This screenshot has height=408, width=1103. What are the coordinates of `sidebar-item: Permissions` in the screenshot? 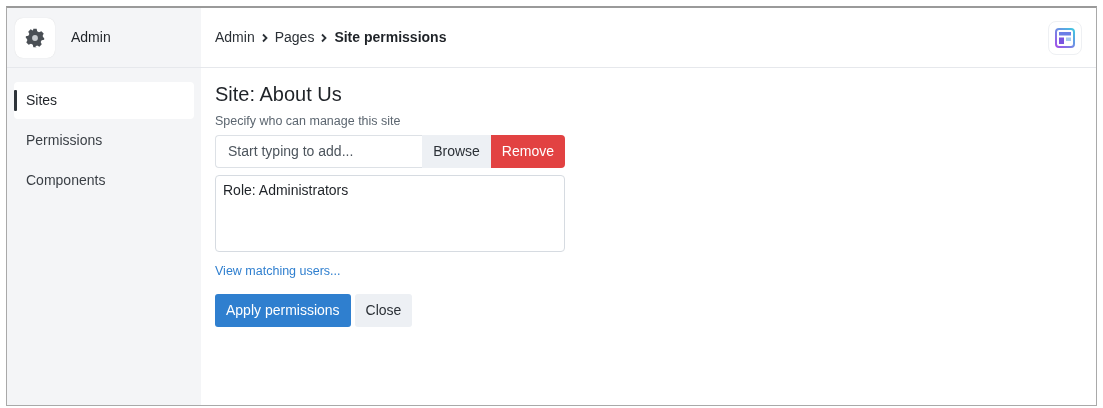 It's located at (104, 140).